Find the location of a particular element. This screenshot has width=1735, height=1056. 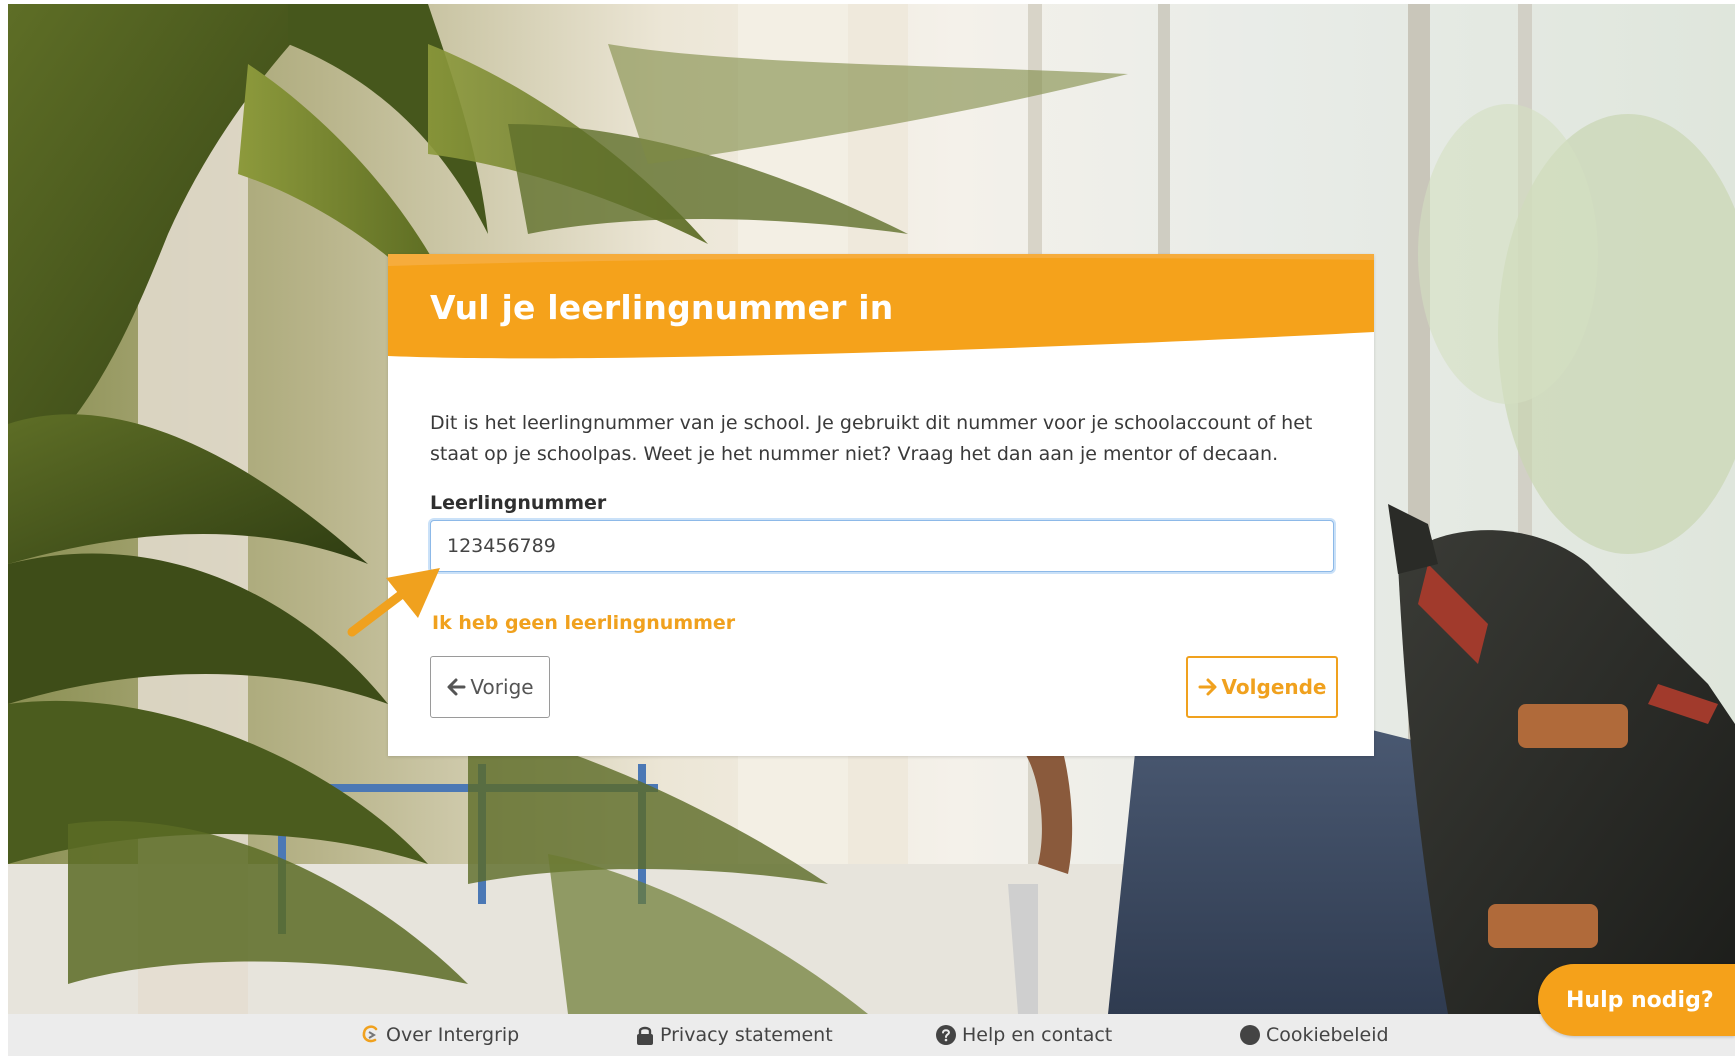

card-header: Vul je leerlingnummer in is located at coordinates (881, 310).